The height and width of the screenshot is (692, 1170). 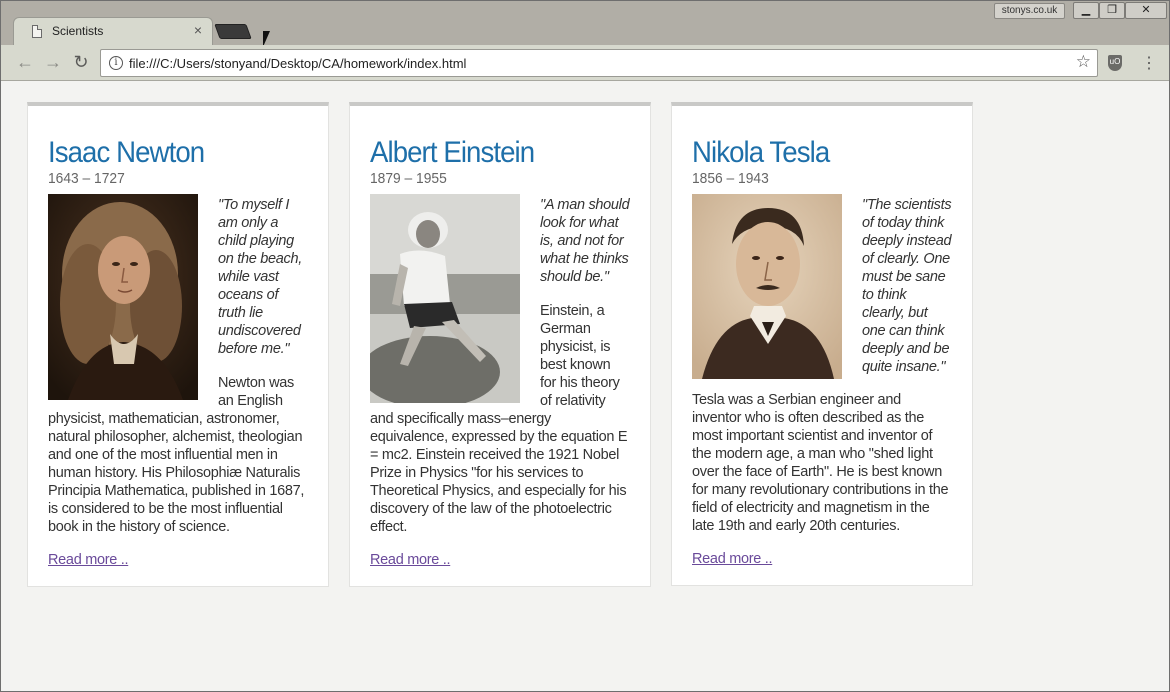 I want to click on scientist-dates: 1879 – 1955, so click(x=408, y=178).